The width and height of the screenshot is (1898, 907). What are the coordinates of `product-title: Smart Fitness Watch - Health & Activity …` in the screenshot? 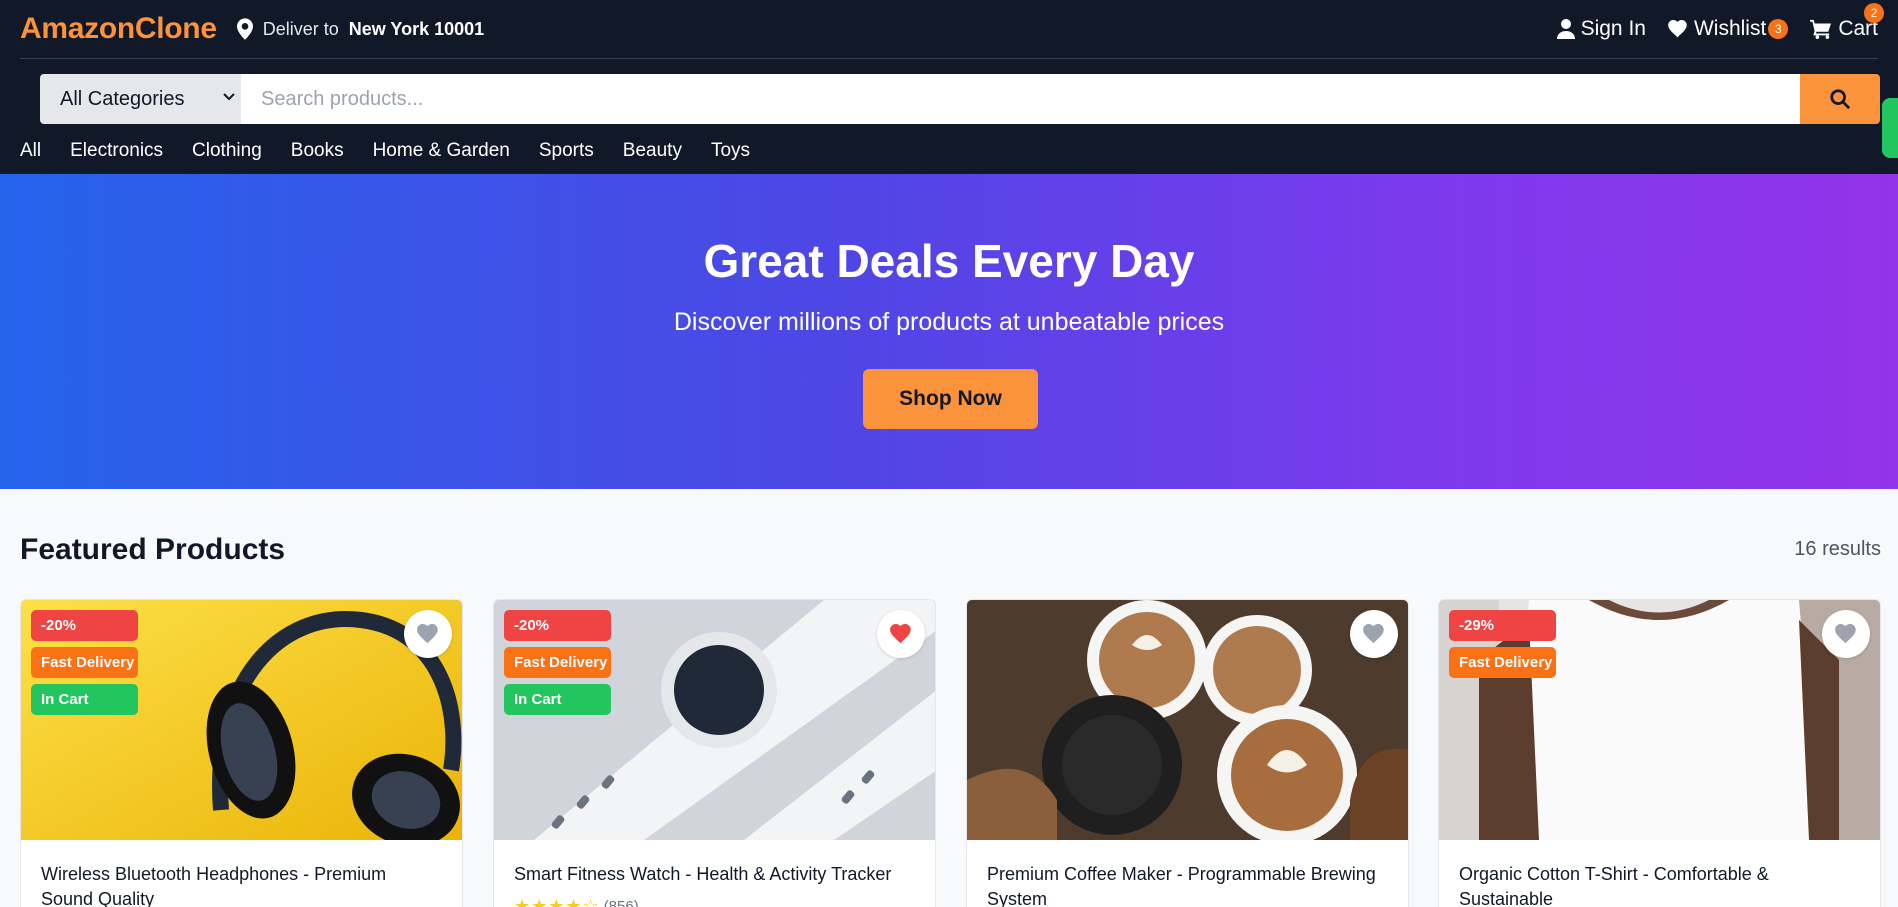 It's located at (714, 874).